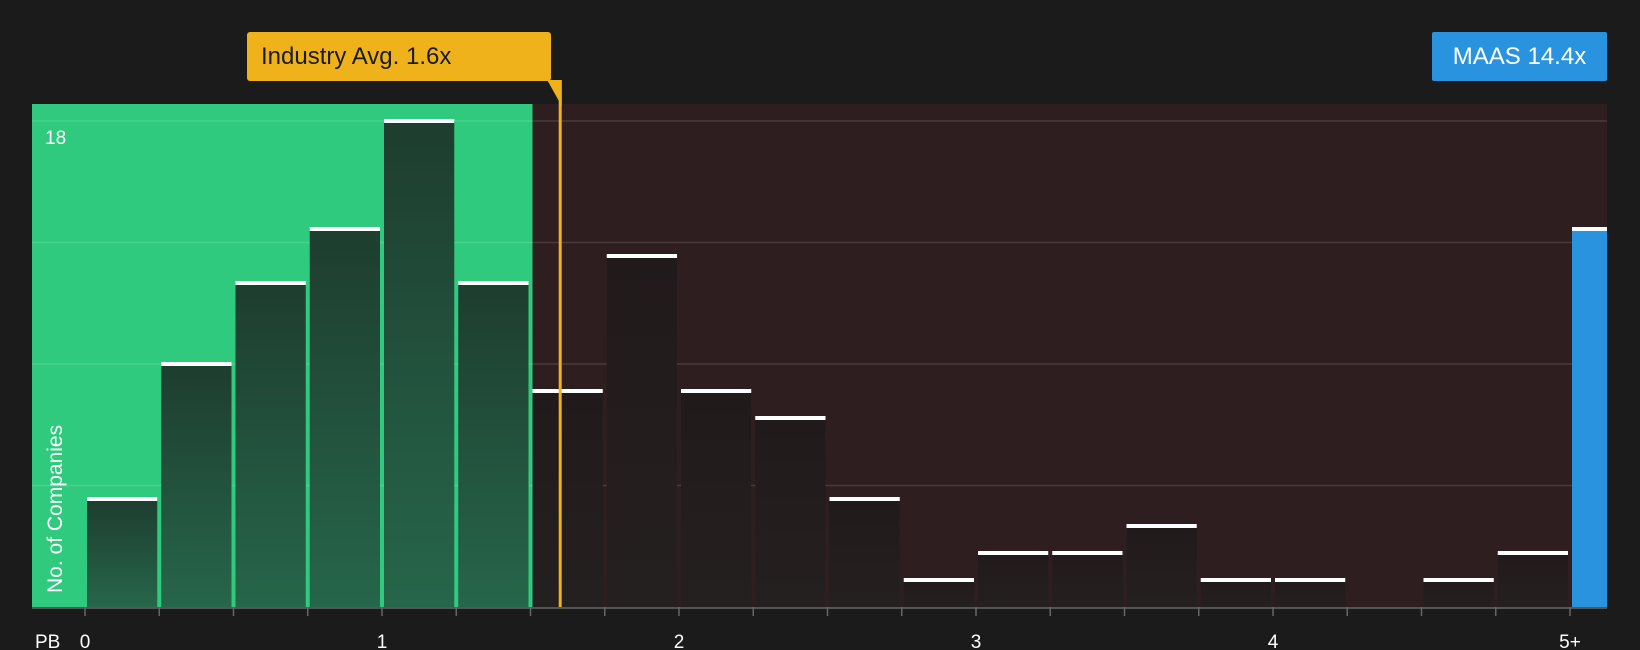  I want to click on industry-average-pointer, so click(554, 93).